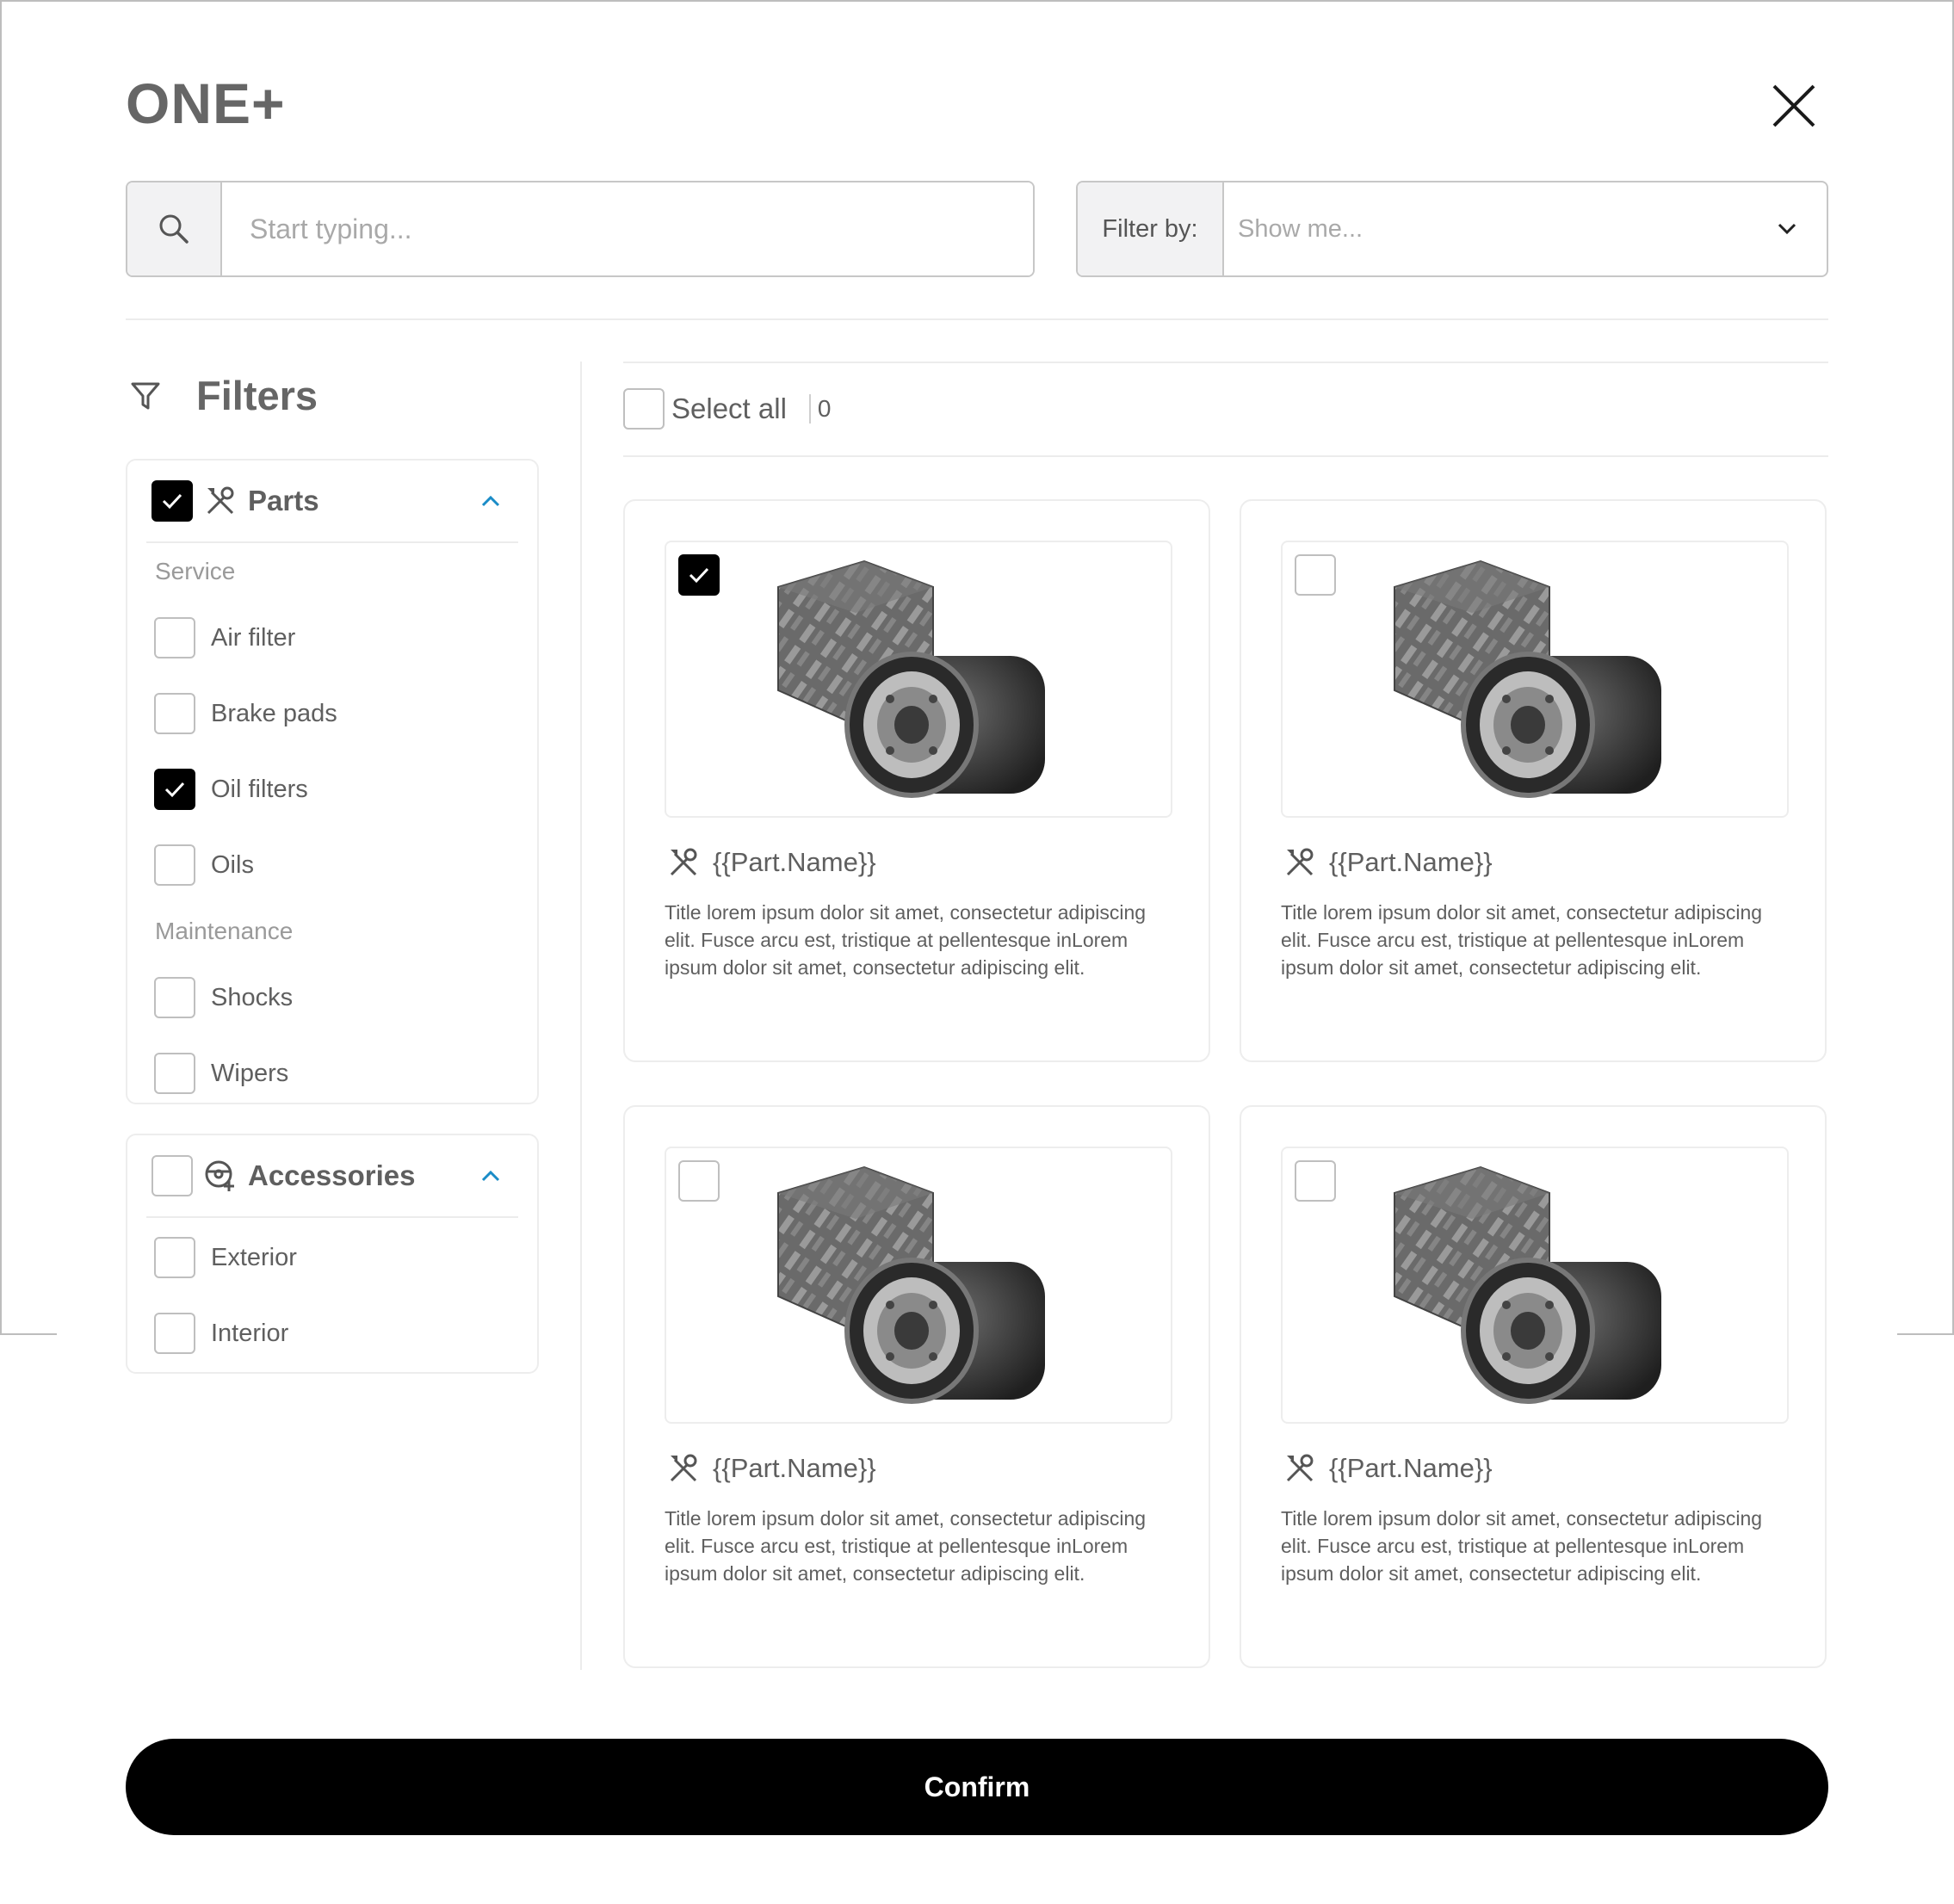 Image resolution: width=1954 pixels, height=1904 pixels. What do you see at coordinates (824, 409) in the screenshot?
I see `selected-count: 0` at bounding box center [824, 409].